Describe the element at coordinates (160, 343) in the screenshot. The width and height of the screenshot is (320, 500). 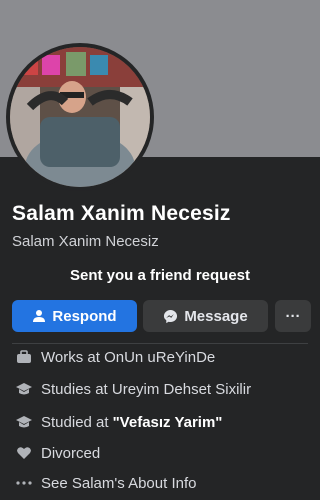
I see `divider` at that location.